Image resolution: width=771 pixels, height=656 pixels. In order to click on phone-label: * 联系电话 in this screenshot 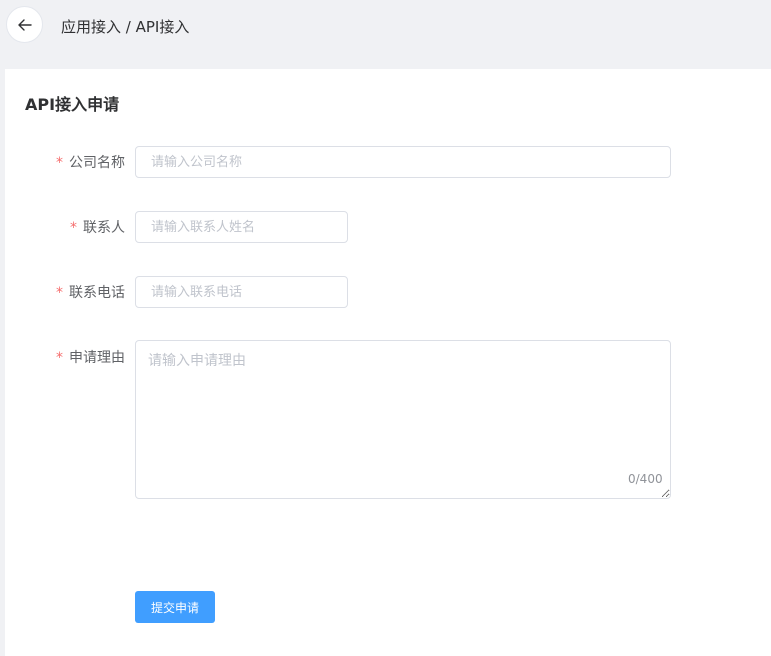, I will do `click(90, 292)`.